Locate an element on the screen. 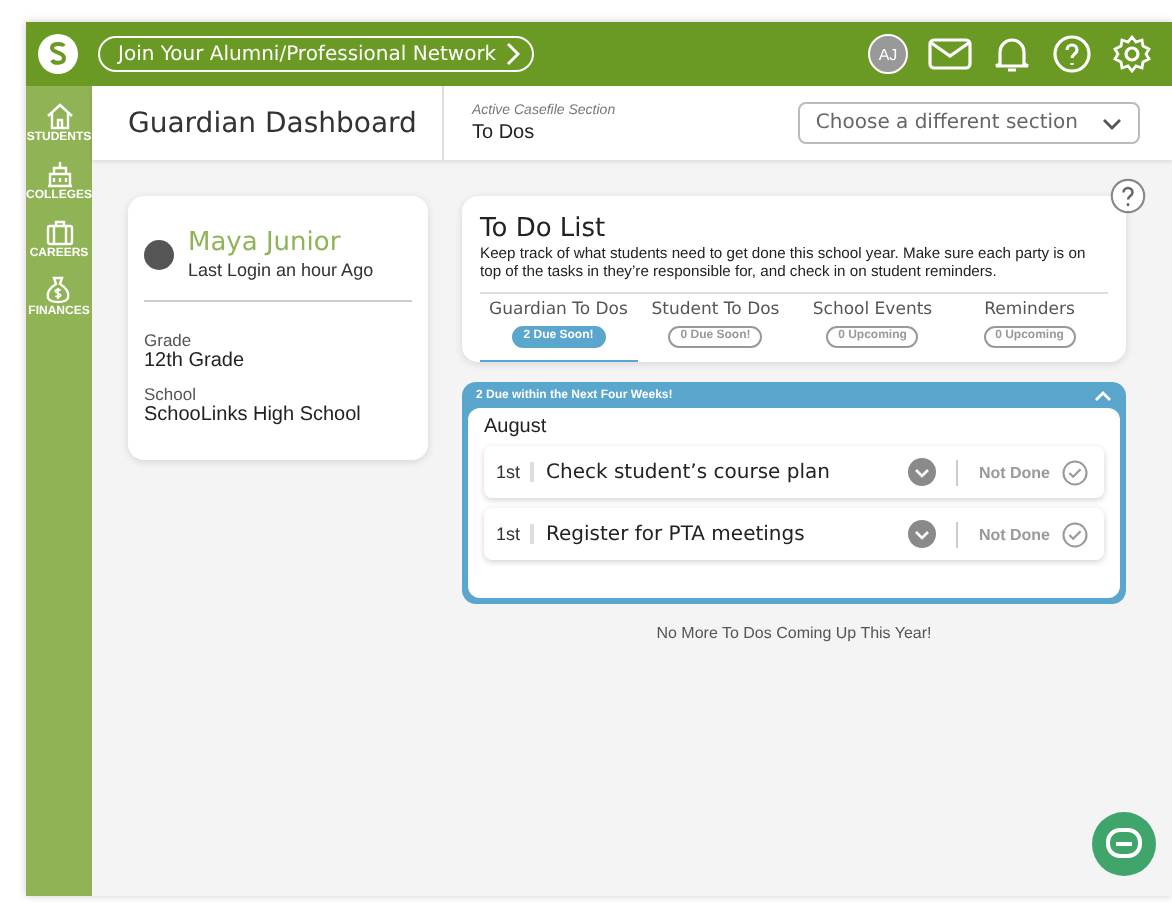 The height and width of the screenshot is (912, 1172). briefcase-icon is located at coordinates (59, 232).